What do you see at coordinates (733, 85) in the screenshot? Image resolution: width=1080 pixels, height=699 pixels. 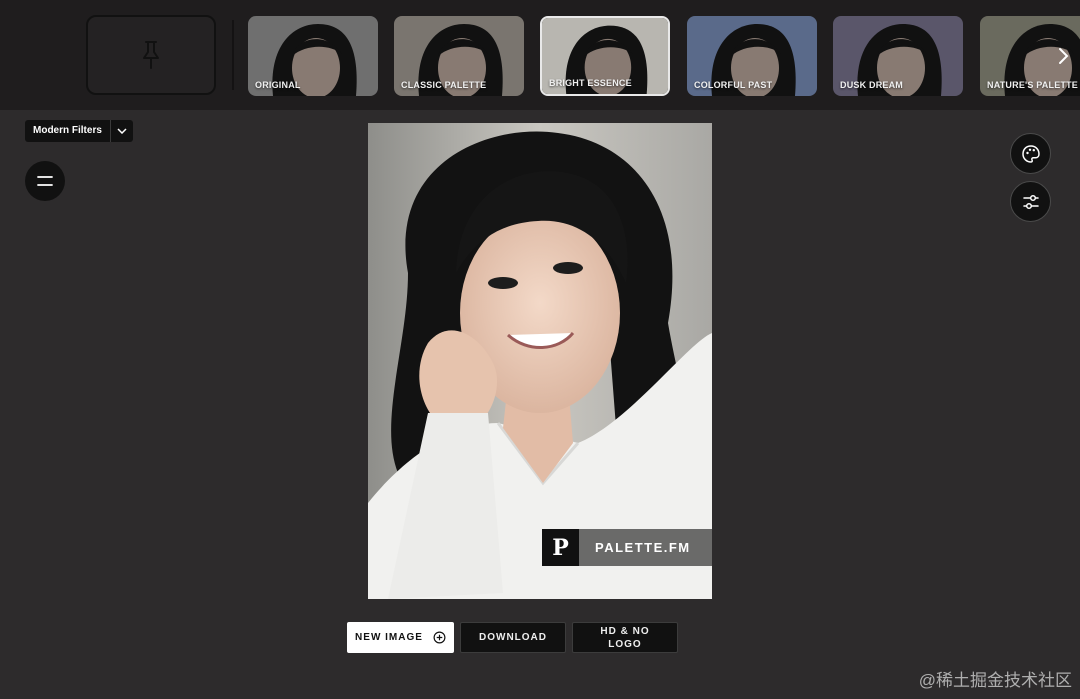 I see `filter-label: COLORFUL PAST` at bounding box center [733, 85].